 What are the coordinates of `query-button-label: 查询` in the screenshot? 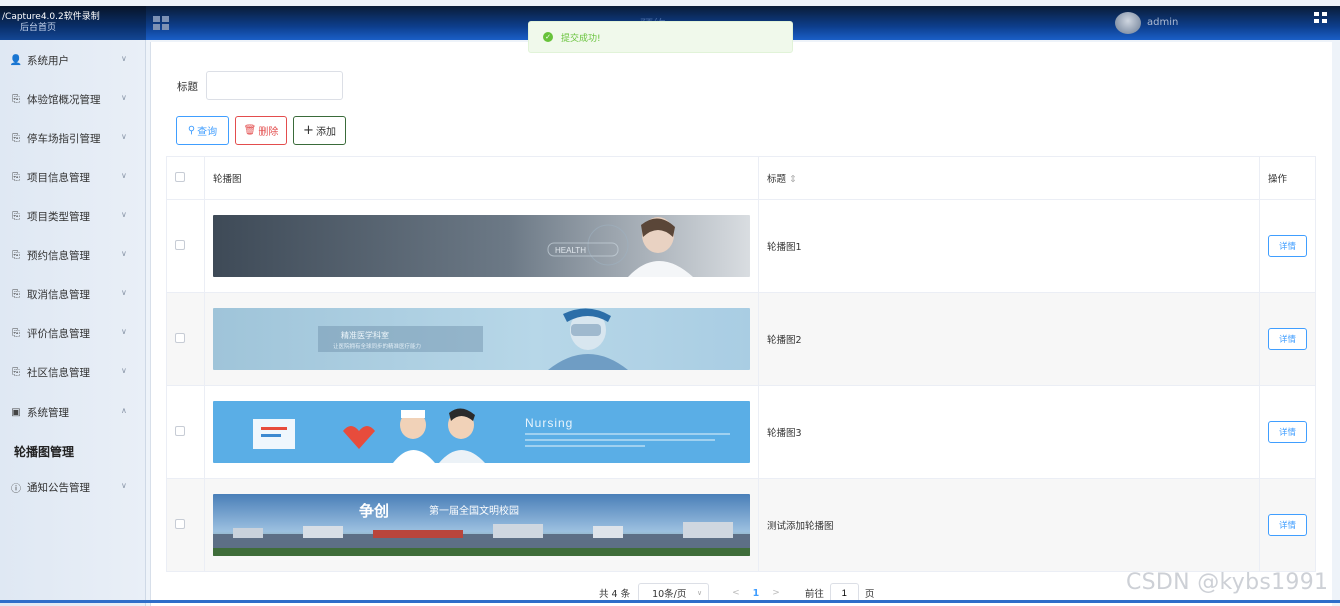 It's located at (207, 132).